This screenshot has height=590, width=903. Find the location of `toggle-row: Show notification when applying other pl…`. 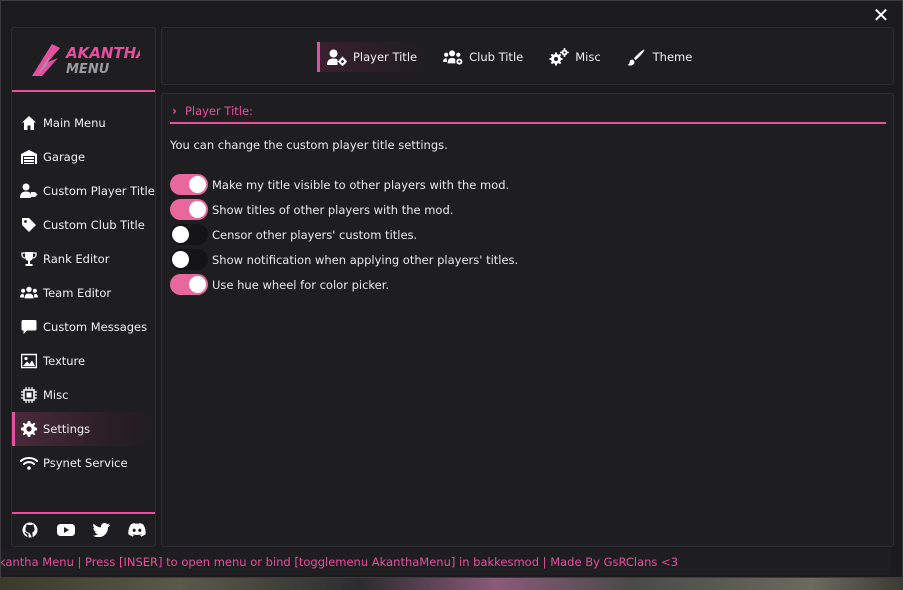

toggle-row: Show notification when applying other pl… is located at coordinates (344, 259).